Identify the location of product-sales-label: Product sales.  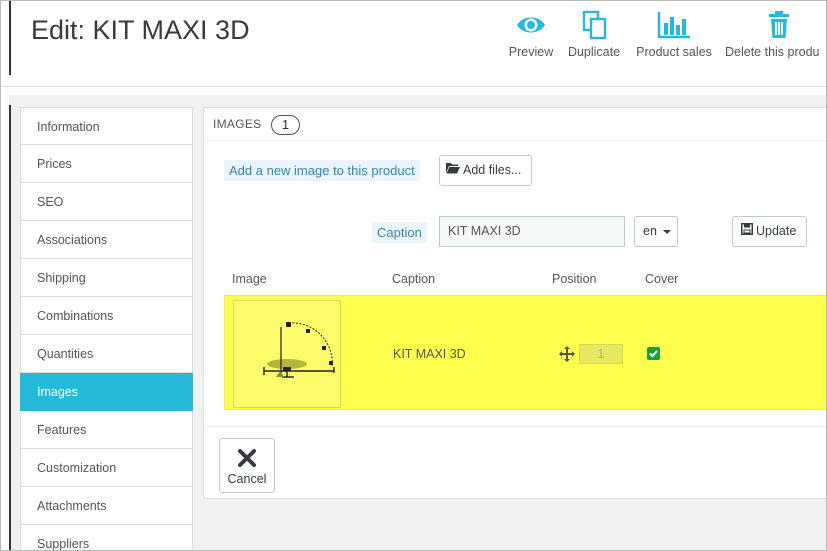
(674, 52).